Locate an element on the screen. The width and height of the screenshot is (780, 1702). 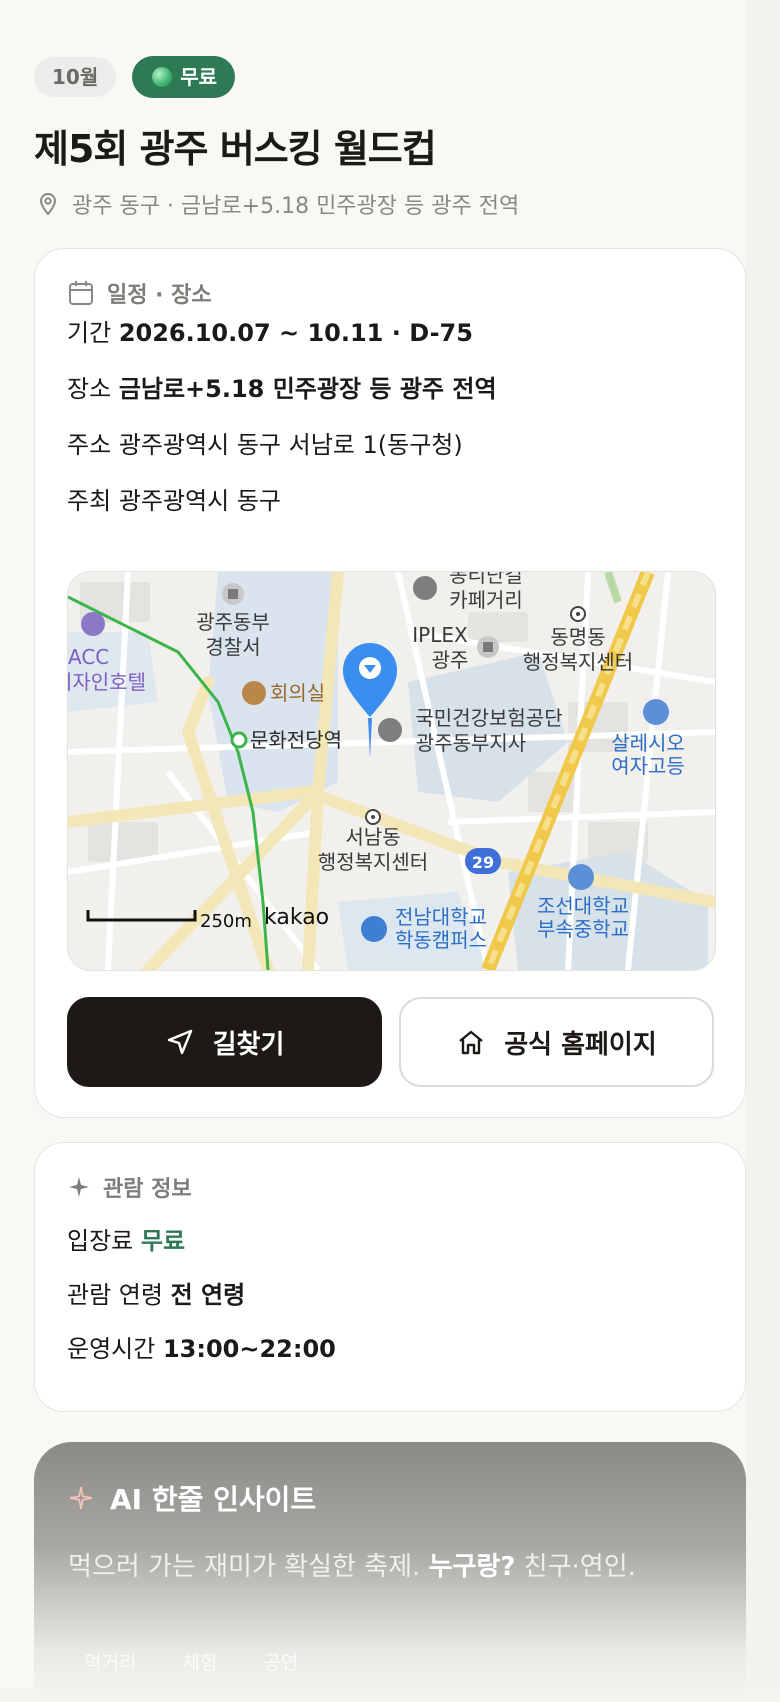
age-value: 전 연령 is located at coordinates (208, 1295).